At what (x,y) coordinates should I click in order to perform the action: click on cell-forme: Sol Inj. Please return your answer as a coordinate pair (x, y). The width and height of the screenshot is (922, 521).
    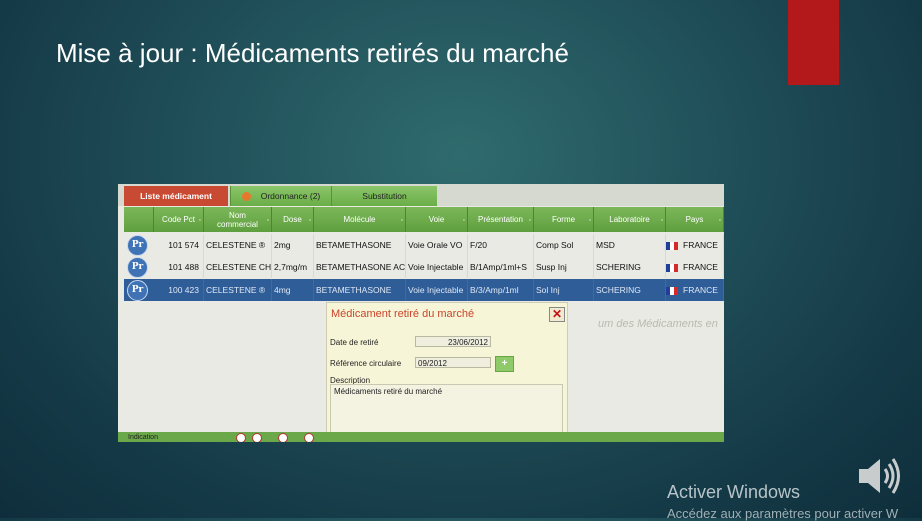
    Looking at the image, I should click on (564, 290).